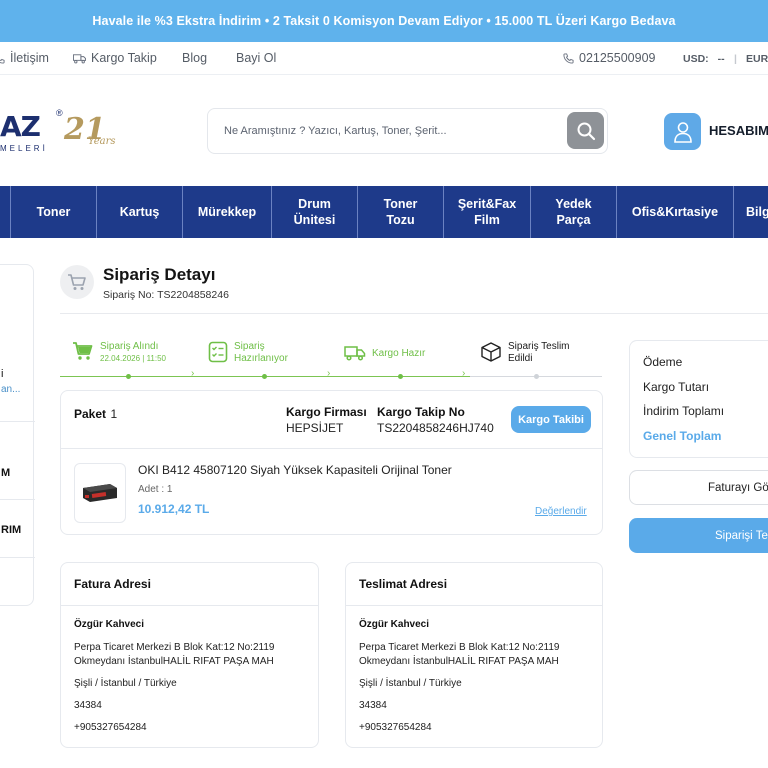  I want to click on sidebar-item-m: M, so click(5, 473).